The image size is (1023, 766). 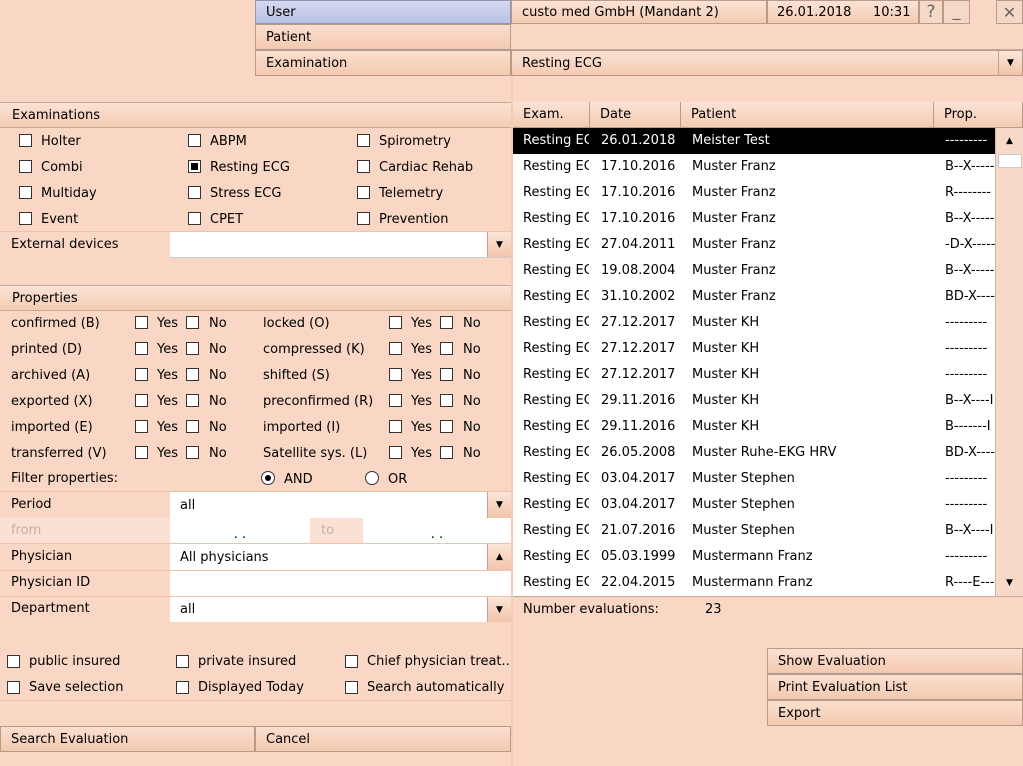 I want to click on checkbox-event, so click(x=25, y=218).